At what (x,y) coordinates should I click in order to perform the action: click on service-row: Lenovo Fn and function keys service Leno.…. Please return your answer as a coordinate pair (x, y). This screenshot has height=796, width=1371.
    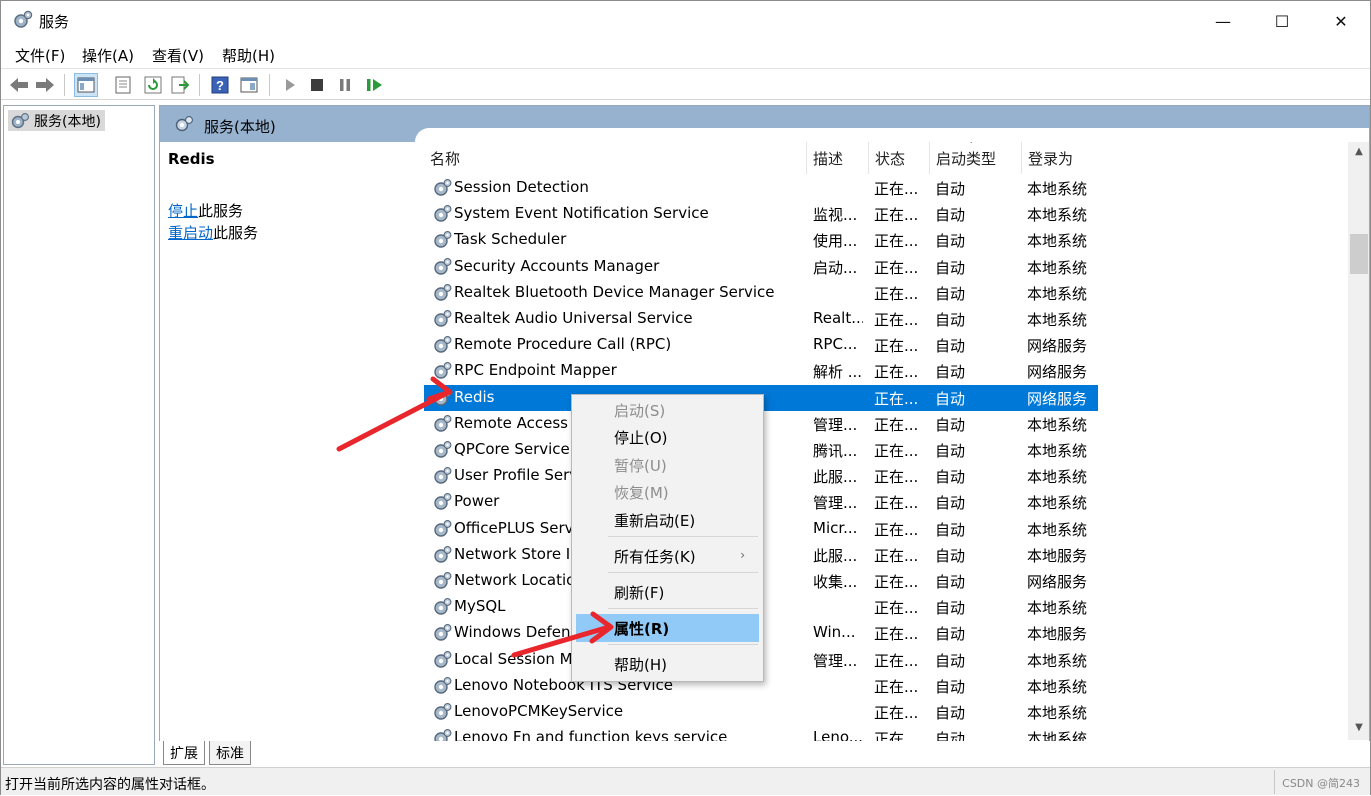
    Looking at the image, I should click on (761, 733).